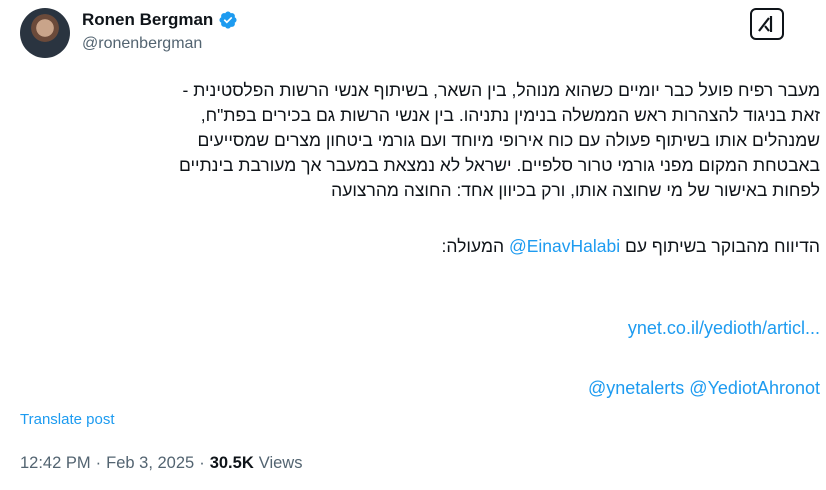 The width and height of the screenshot is (826, 490). Describe the element at coordinates (564, 246) in the screenshot. I see `mention-einavhalabi: @EinavHalabi` at that location.